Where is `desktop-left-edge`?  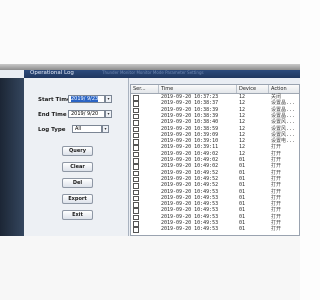
desktop-left-edge is located at coordinates (12, 157).